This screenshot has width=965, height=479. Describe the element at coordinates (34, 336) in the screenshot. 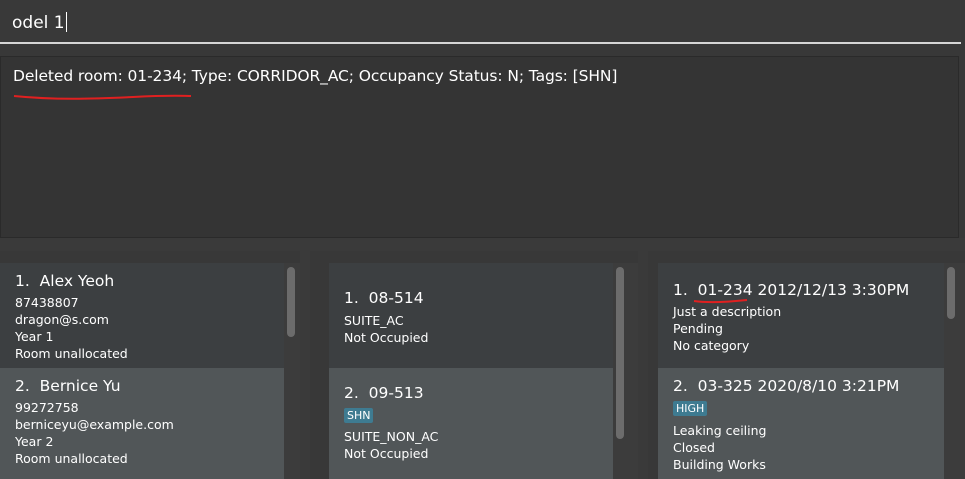

I see `resident-year: Year 1` at that location.